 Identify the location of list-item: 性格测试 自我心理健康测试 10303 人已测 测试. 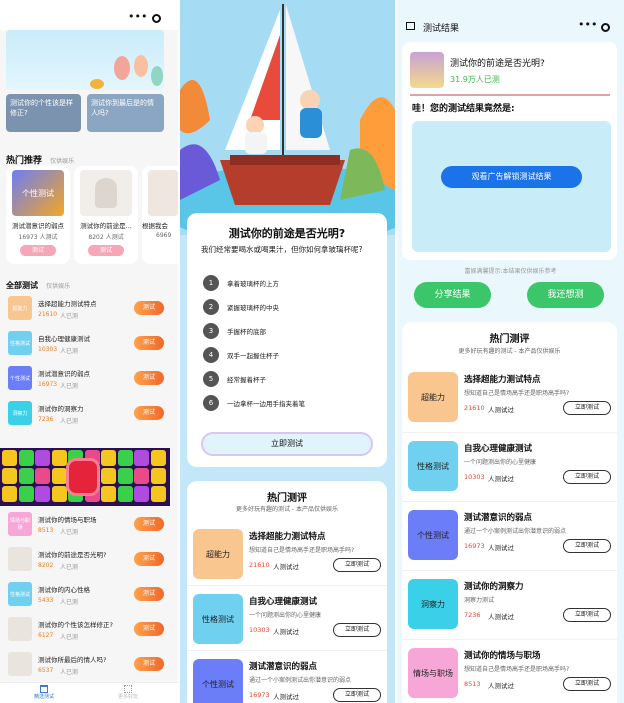
(89, 342).